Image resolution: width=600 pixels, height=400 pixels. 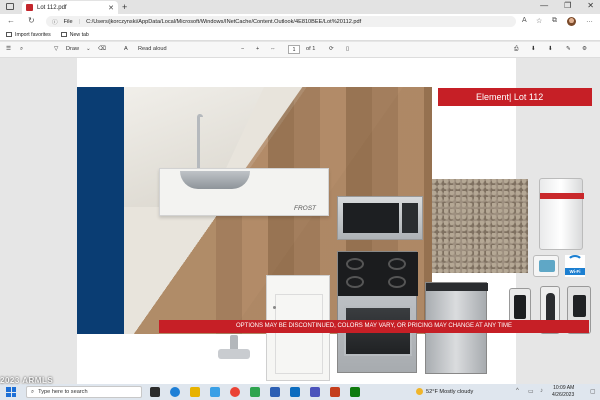 What do you see at coordinates (74, 35) in the screenshot?
I see `favorite-new-tab: New tab` at bounding box center [74, 35].